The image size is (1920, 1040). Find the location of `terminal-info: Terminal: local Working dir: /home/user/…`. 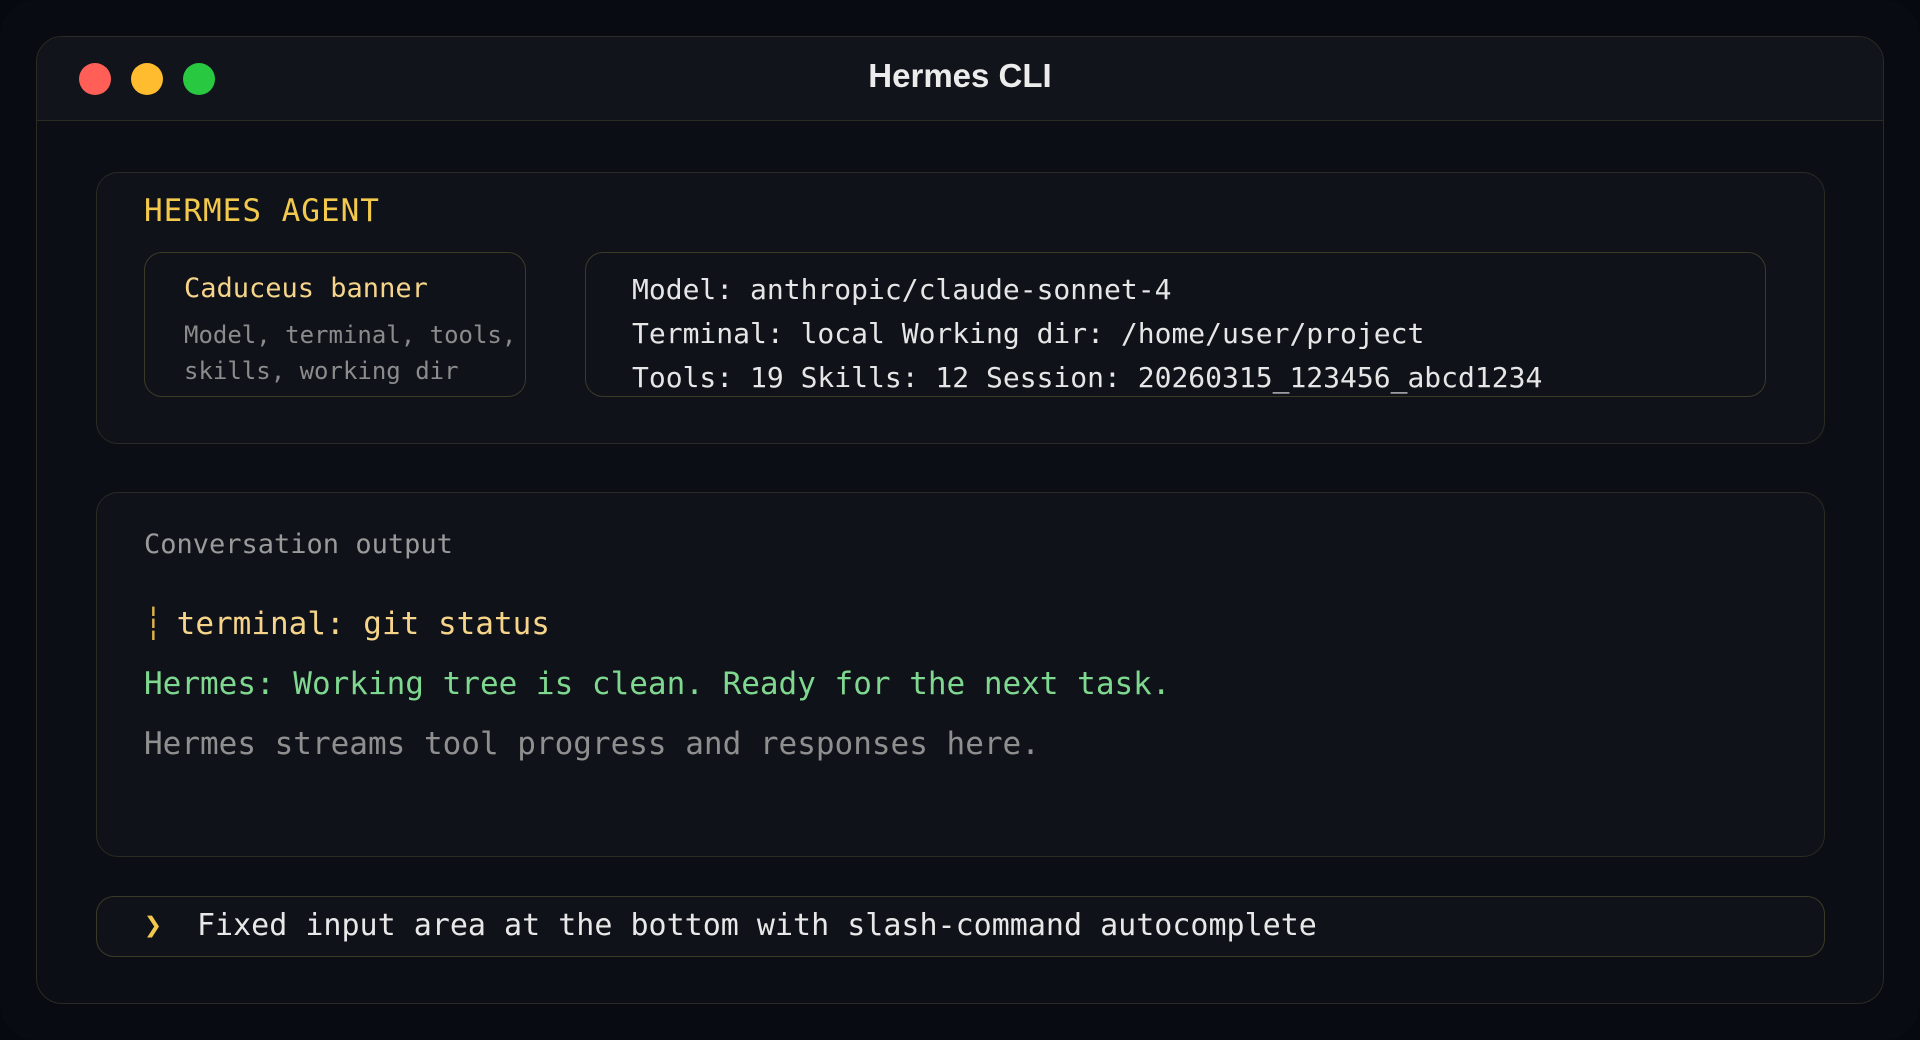

terminal-info: Terminal: local Working dir: /home/user/… is located at coordinates (1028, 333).